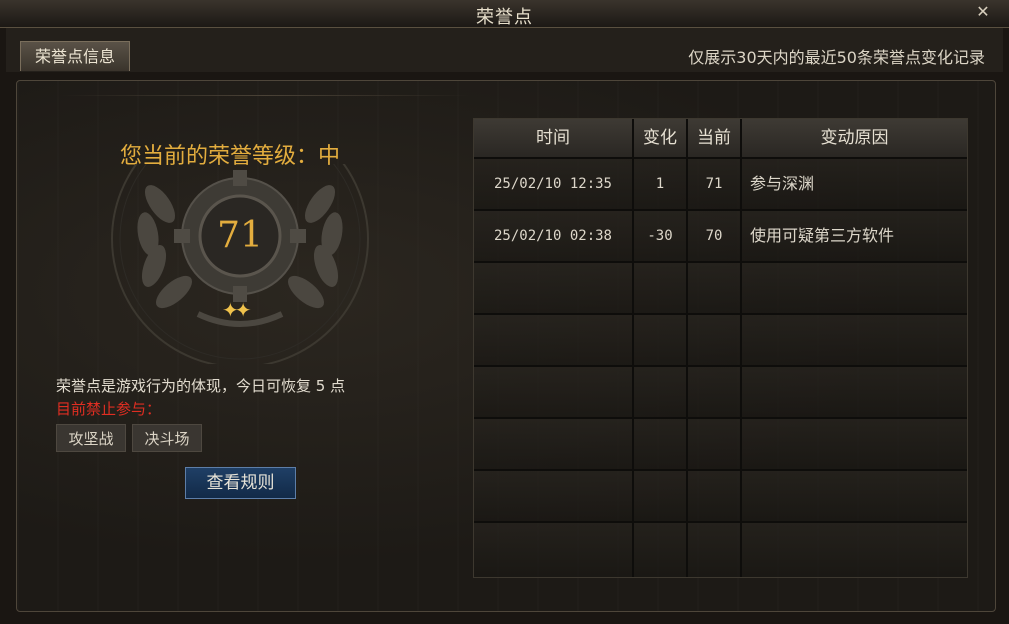  What do you see at coordinates (236, 310) in the screenshot?
I see `star-rating-icon: ✦✦` at bounding box center [236, 310].